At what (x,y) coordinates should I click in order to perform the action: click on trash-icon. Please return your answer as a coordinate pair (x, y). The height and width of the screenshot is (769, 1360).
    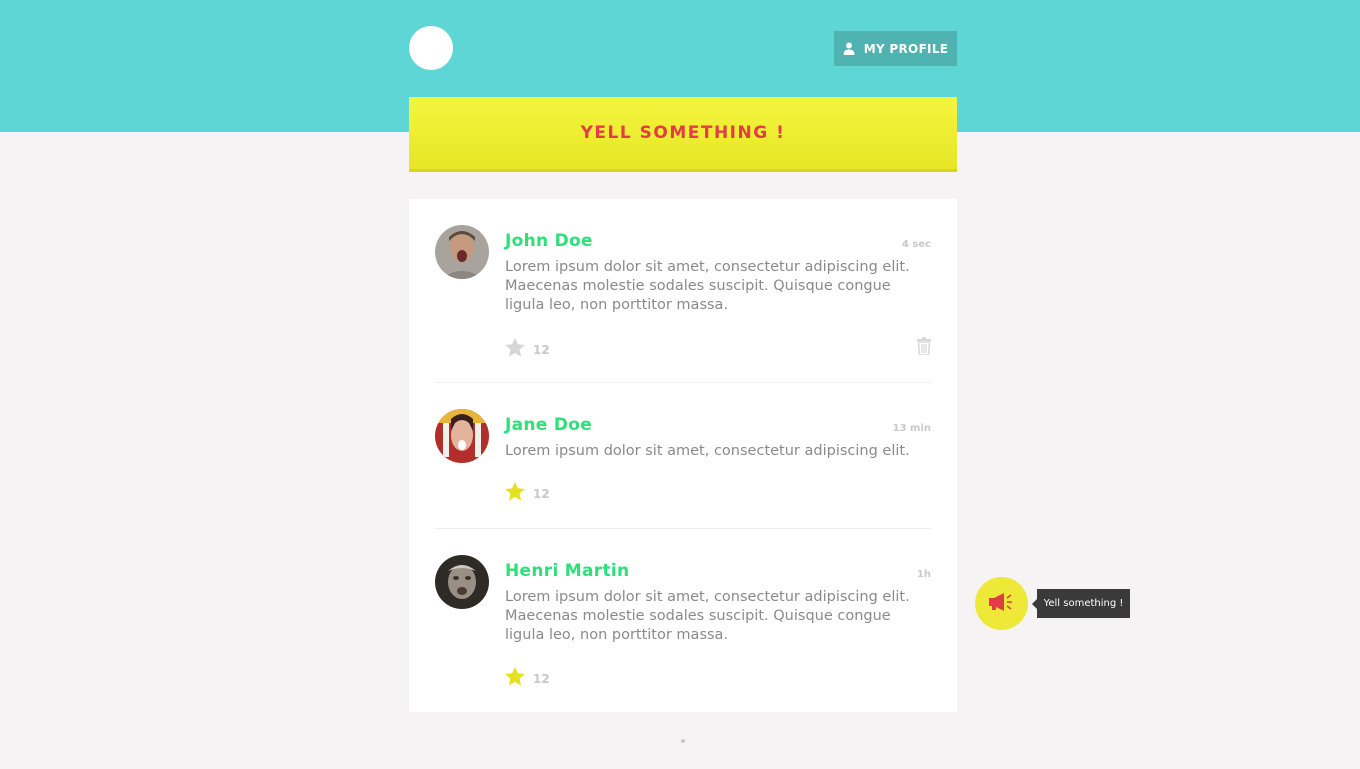
    Looking at the image, I should click on (924, 348).